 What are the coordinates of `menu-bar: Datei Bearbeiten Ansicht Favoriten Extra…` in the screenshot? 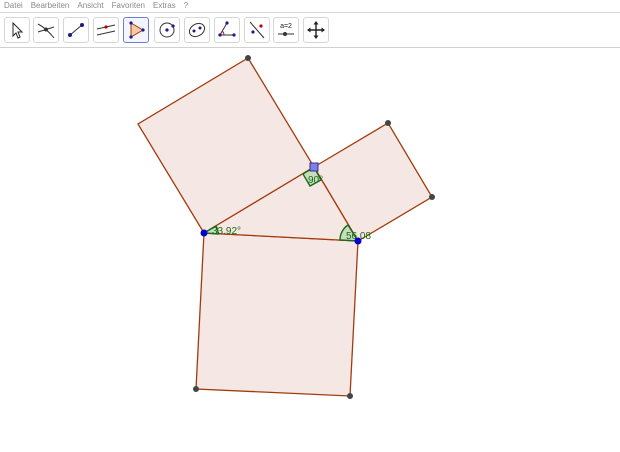 It's located at (310, 6).